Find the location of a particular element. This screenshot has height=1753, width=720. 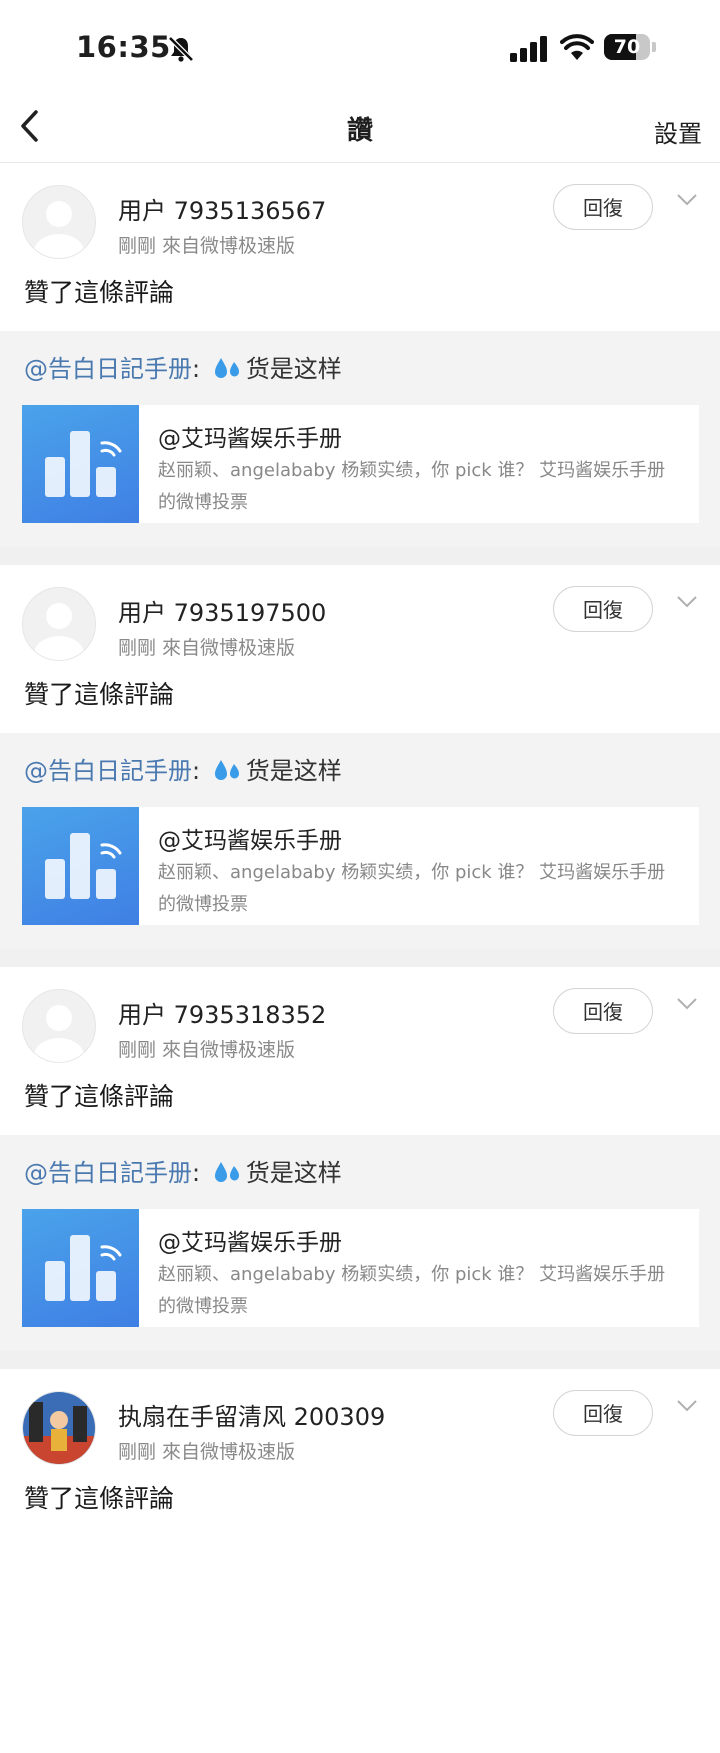

clock: 16:35 is located at coordinates (123, 47).